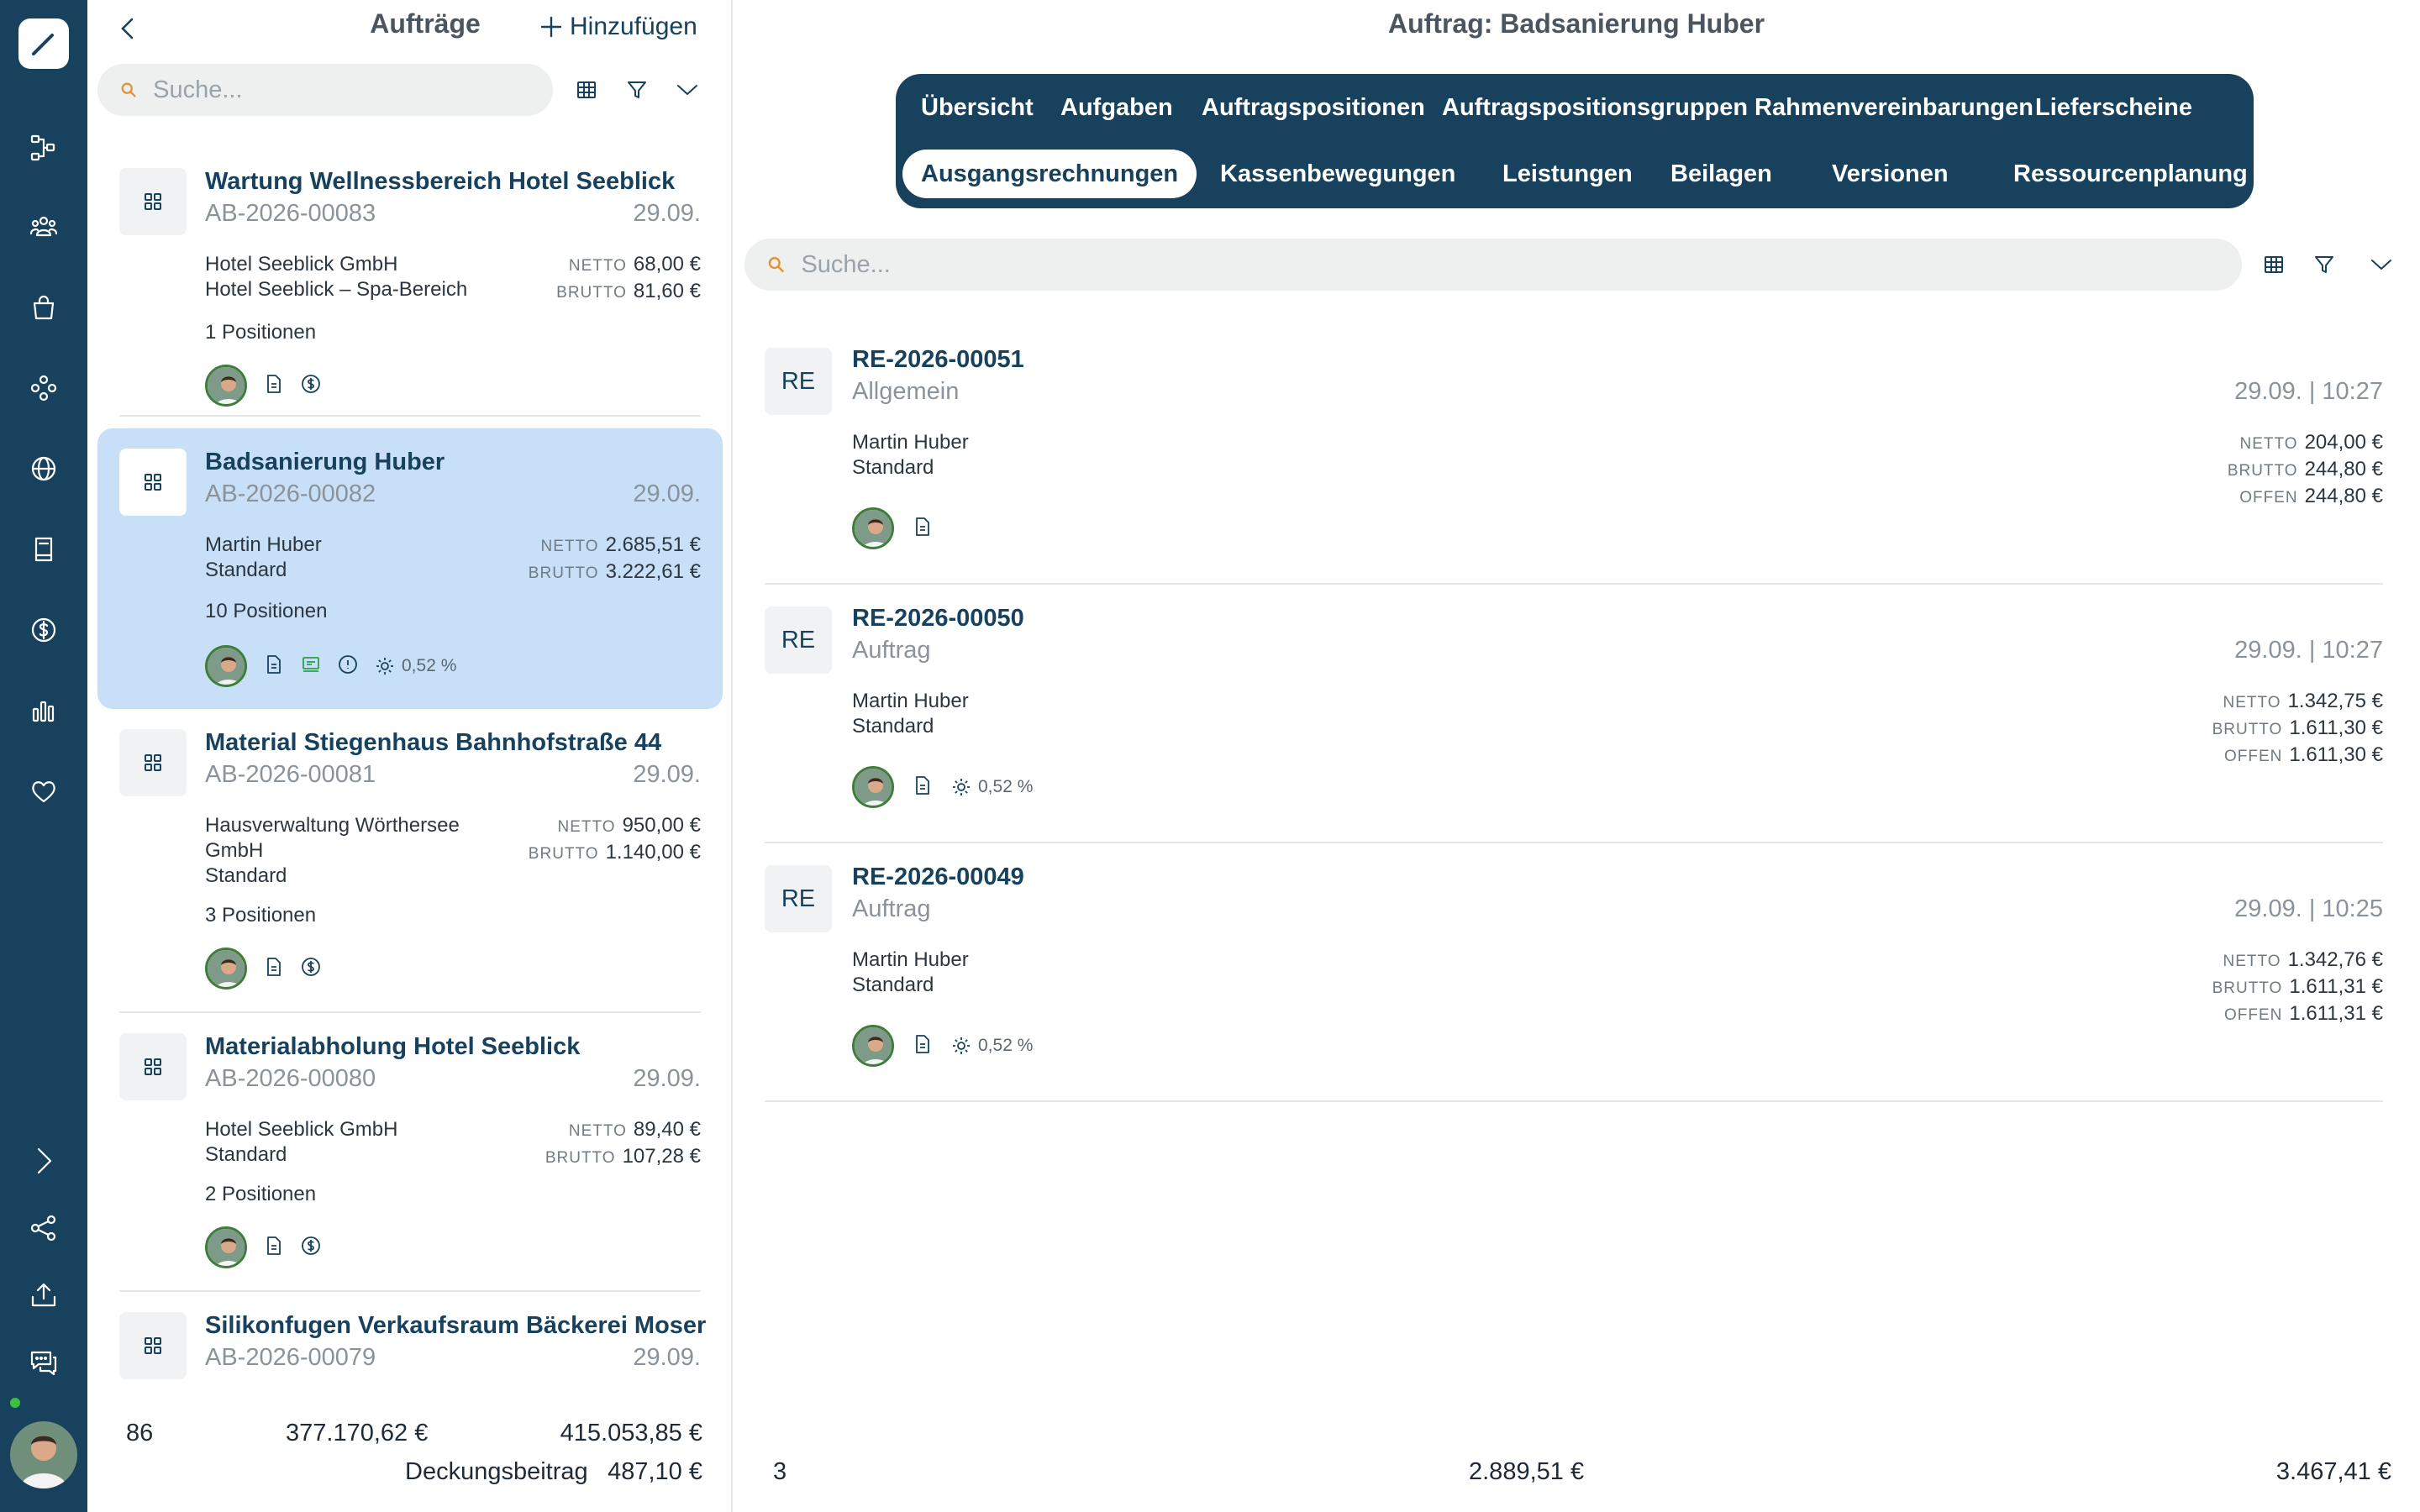 Image resolution: width=2420 pixels, height=1512 pixels. What do you see at coordinates (43, 43) in the screenshot?
I see `app-logo` at bounding box center [43, 43].